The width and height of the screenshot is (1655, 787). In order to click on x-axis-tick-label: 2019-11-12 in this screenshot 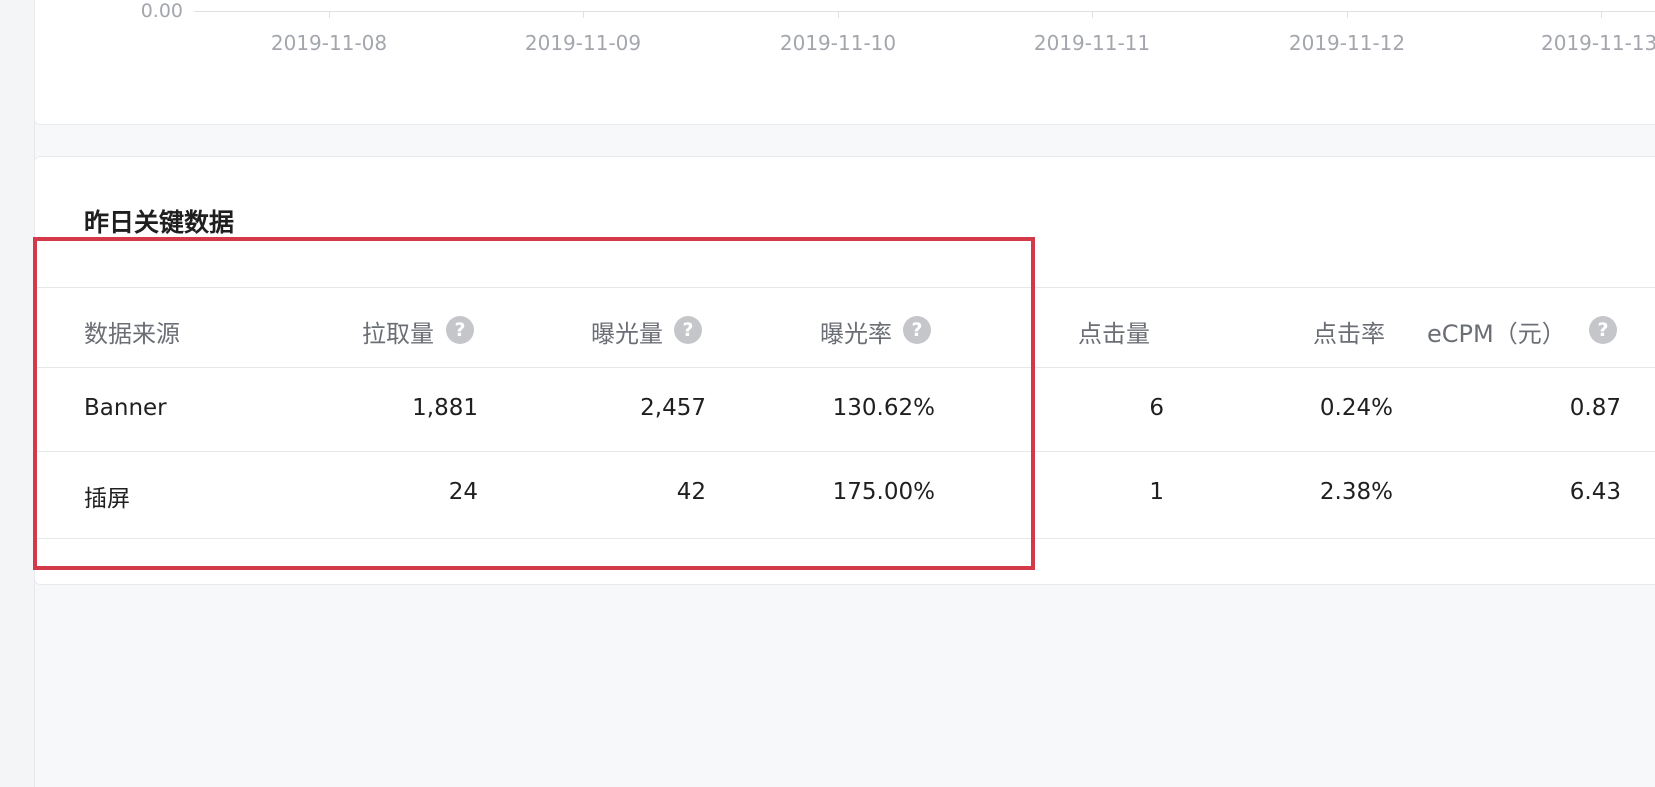, I will do `click(1347, 43)`.